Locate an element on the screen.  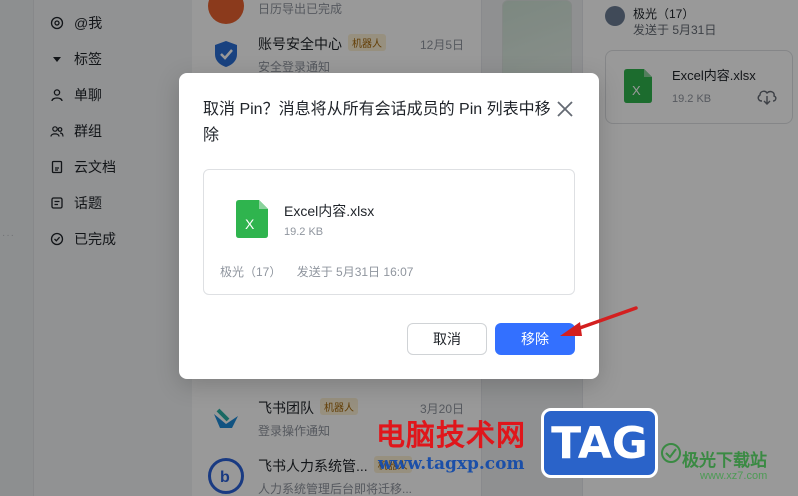
watermark-url: www.tagxp.com is located at coordinates (451, 464).